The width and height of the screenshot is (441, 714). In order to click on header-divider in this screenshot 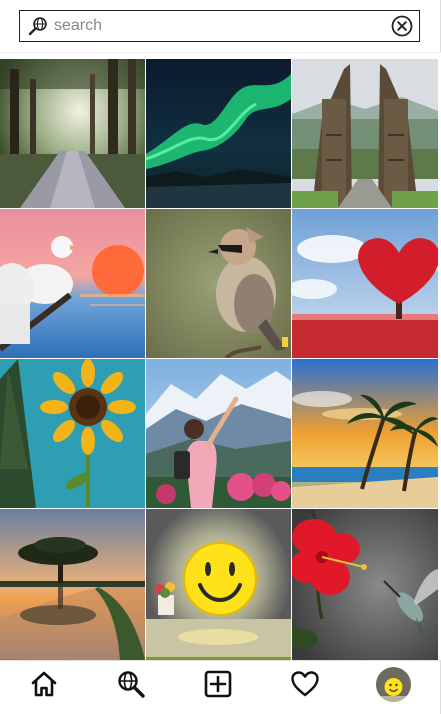, I will do `click(220, 55)`.